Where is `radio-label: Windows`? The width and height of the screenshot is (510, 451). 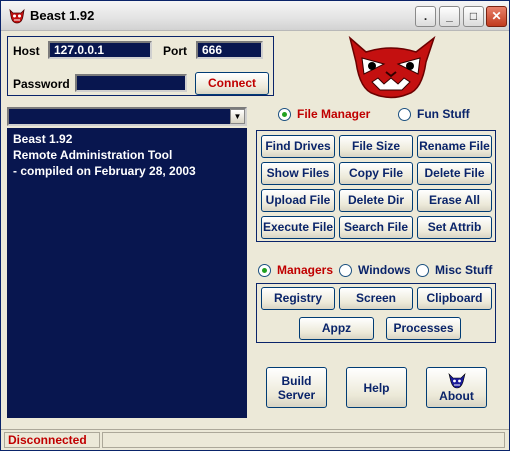 radio-label: Windows is located at coordinates (384, 270).